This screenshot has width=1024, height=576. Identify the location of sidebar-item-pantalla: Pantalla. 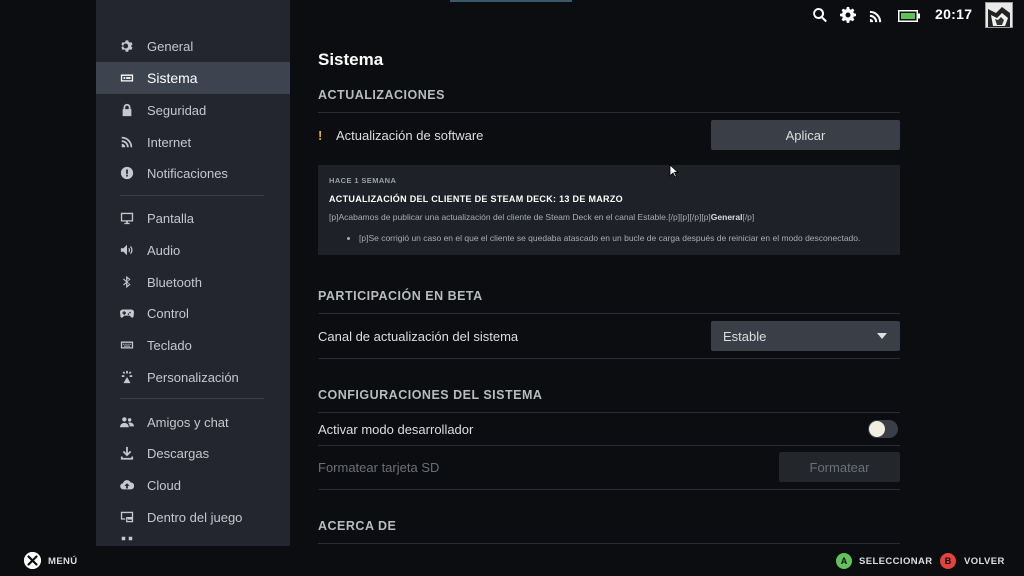
(193, 218).